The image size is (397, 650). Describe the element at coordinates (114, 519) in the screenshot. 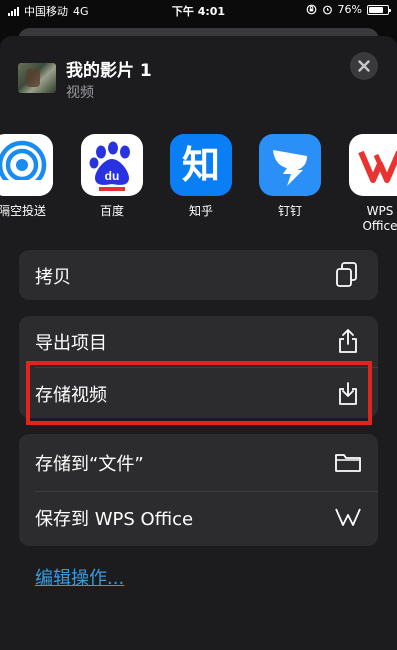

I see `save-to-wps-label: 保存到 WPS Office` at that location.